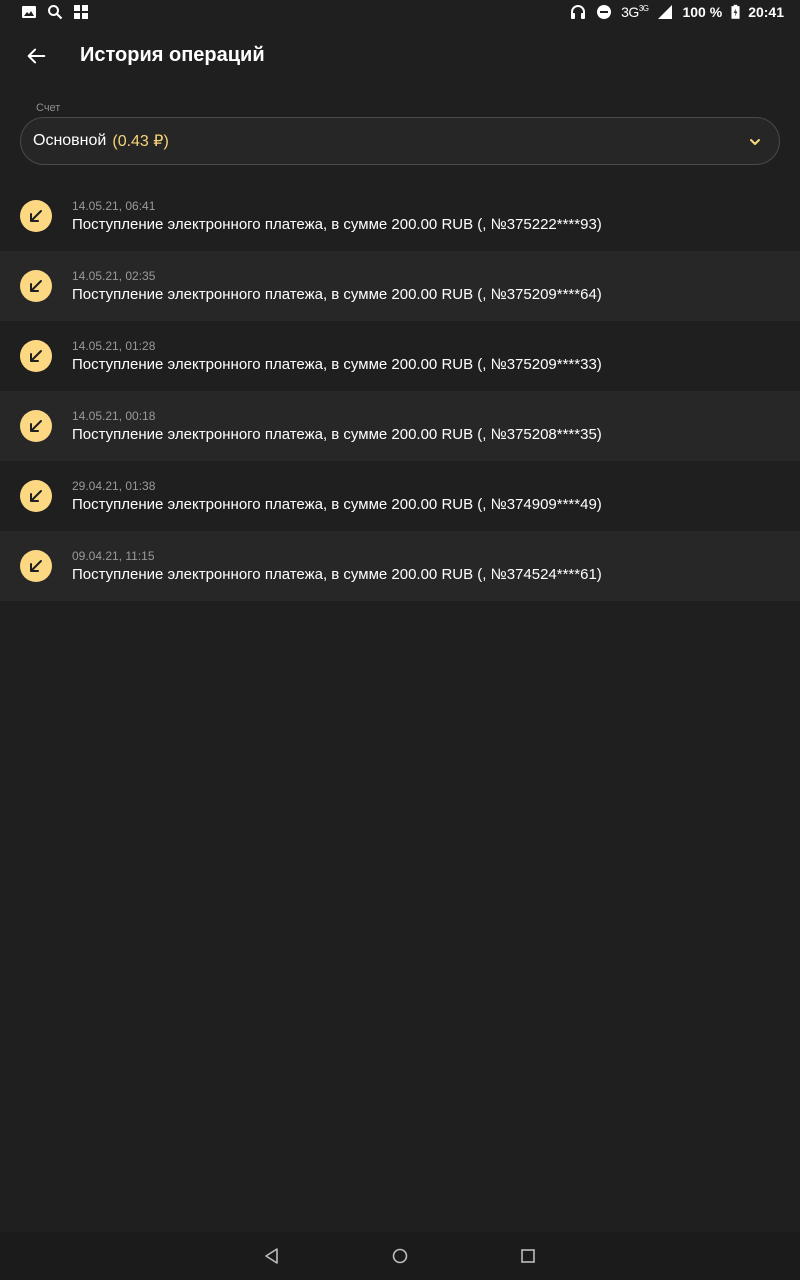 The image size is (800, 1280). Describe the element at coordinates (114, 346) in the screenshot. I see `transaction-date: 14.05.21, 01:28` at that location.